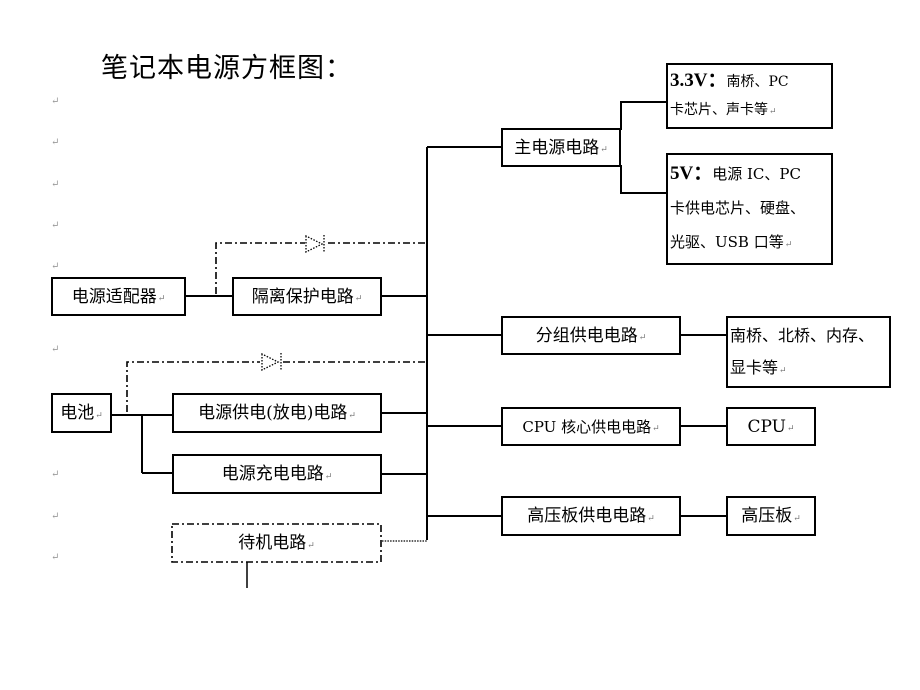 This screenshot has width=920, height=690. I want to click on discharge-box: 电源供电(放电)电路 ↵, so click(277, 413).